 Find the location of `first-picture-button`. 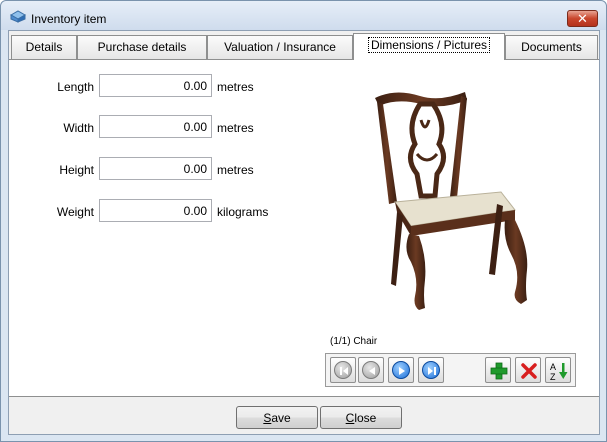

first-picture-button is located at coordinates (343, 370).